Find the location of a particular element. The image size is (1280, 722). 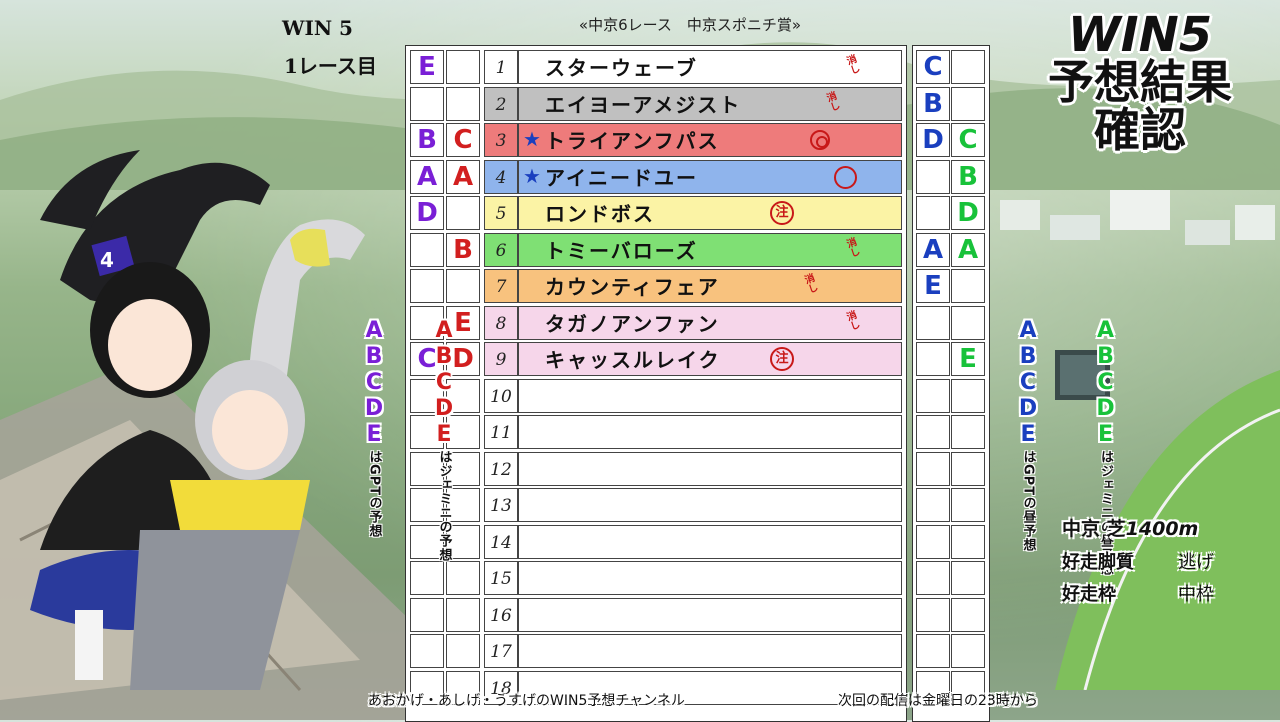

title-line-prediction: 予想結果 is located at coordinates (1140, 82).